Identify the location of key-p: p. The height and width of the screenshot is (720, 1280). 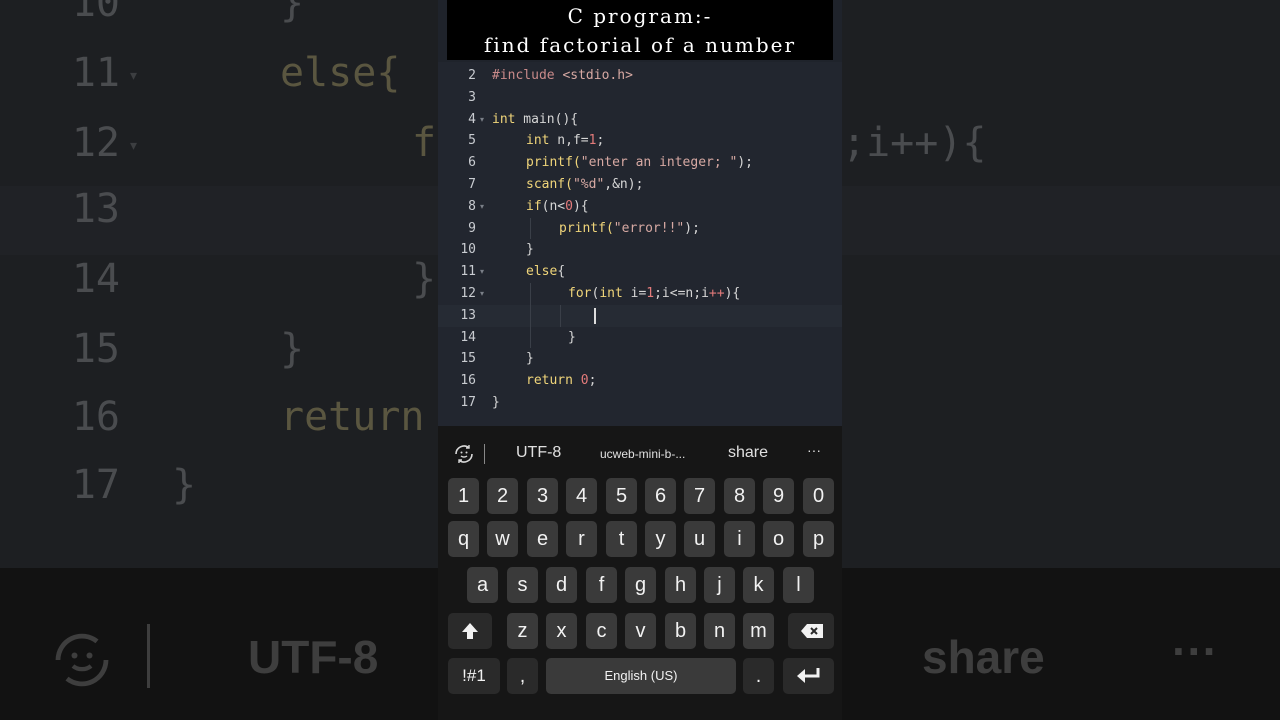
(818, 539).